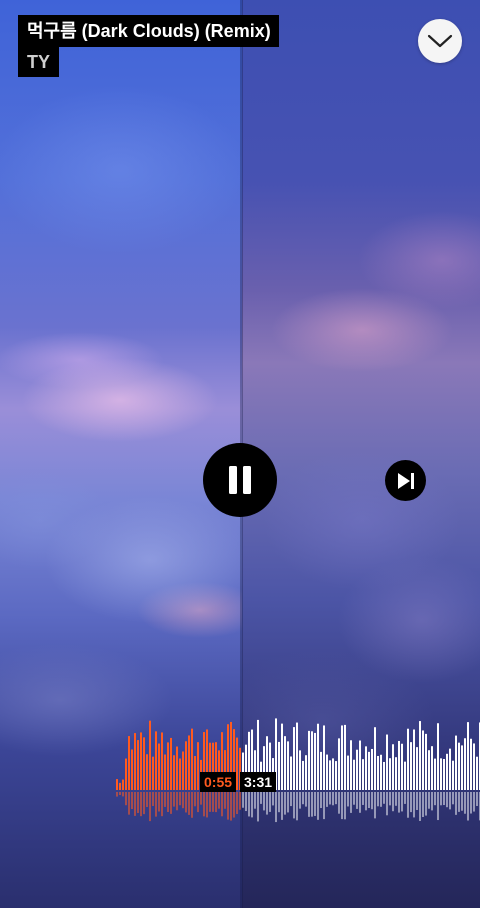 This screenshot has width=480, height=908. What do you see at coordinates (240, 480) in the screenshot?
I see `pause-button` at bounding box center [240, 480].